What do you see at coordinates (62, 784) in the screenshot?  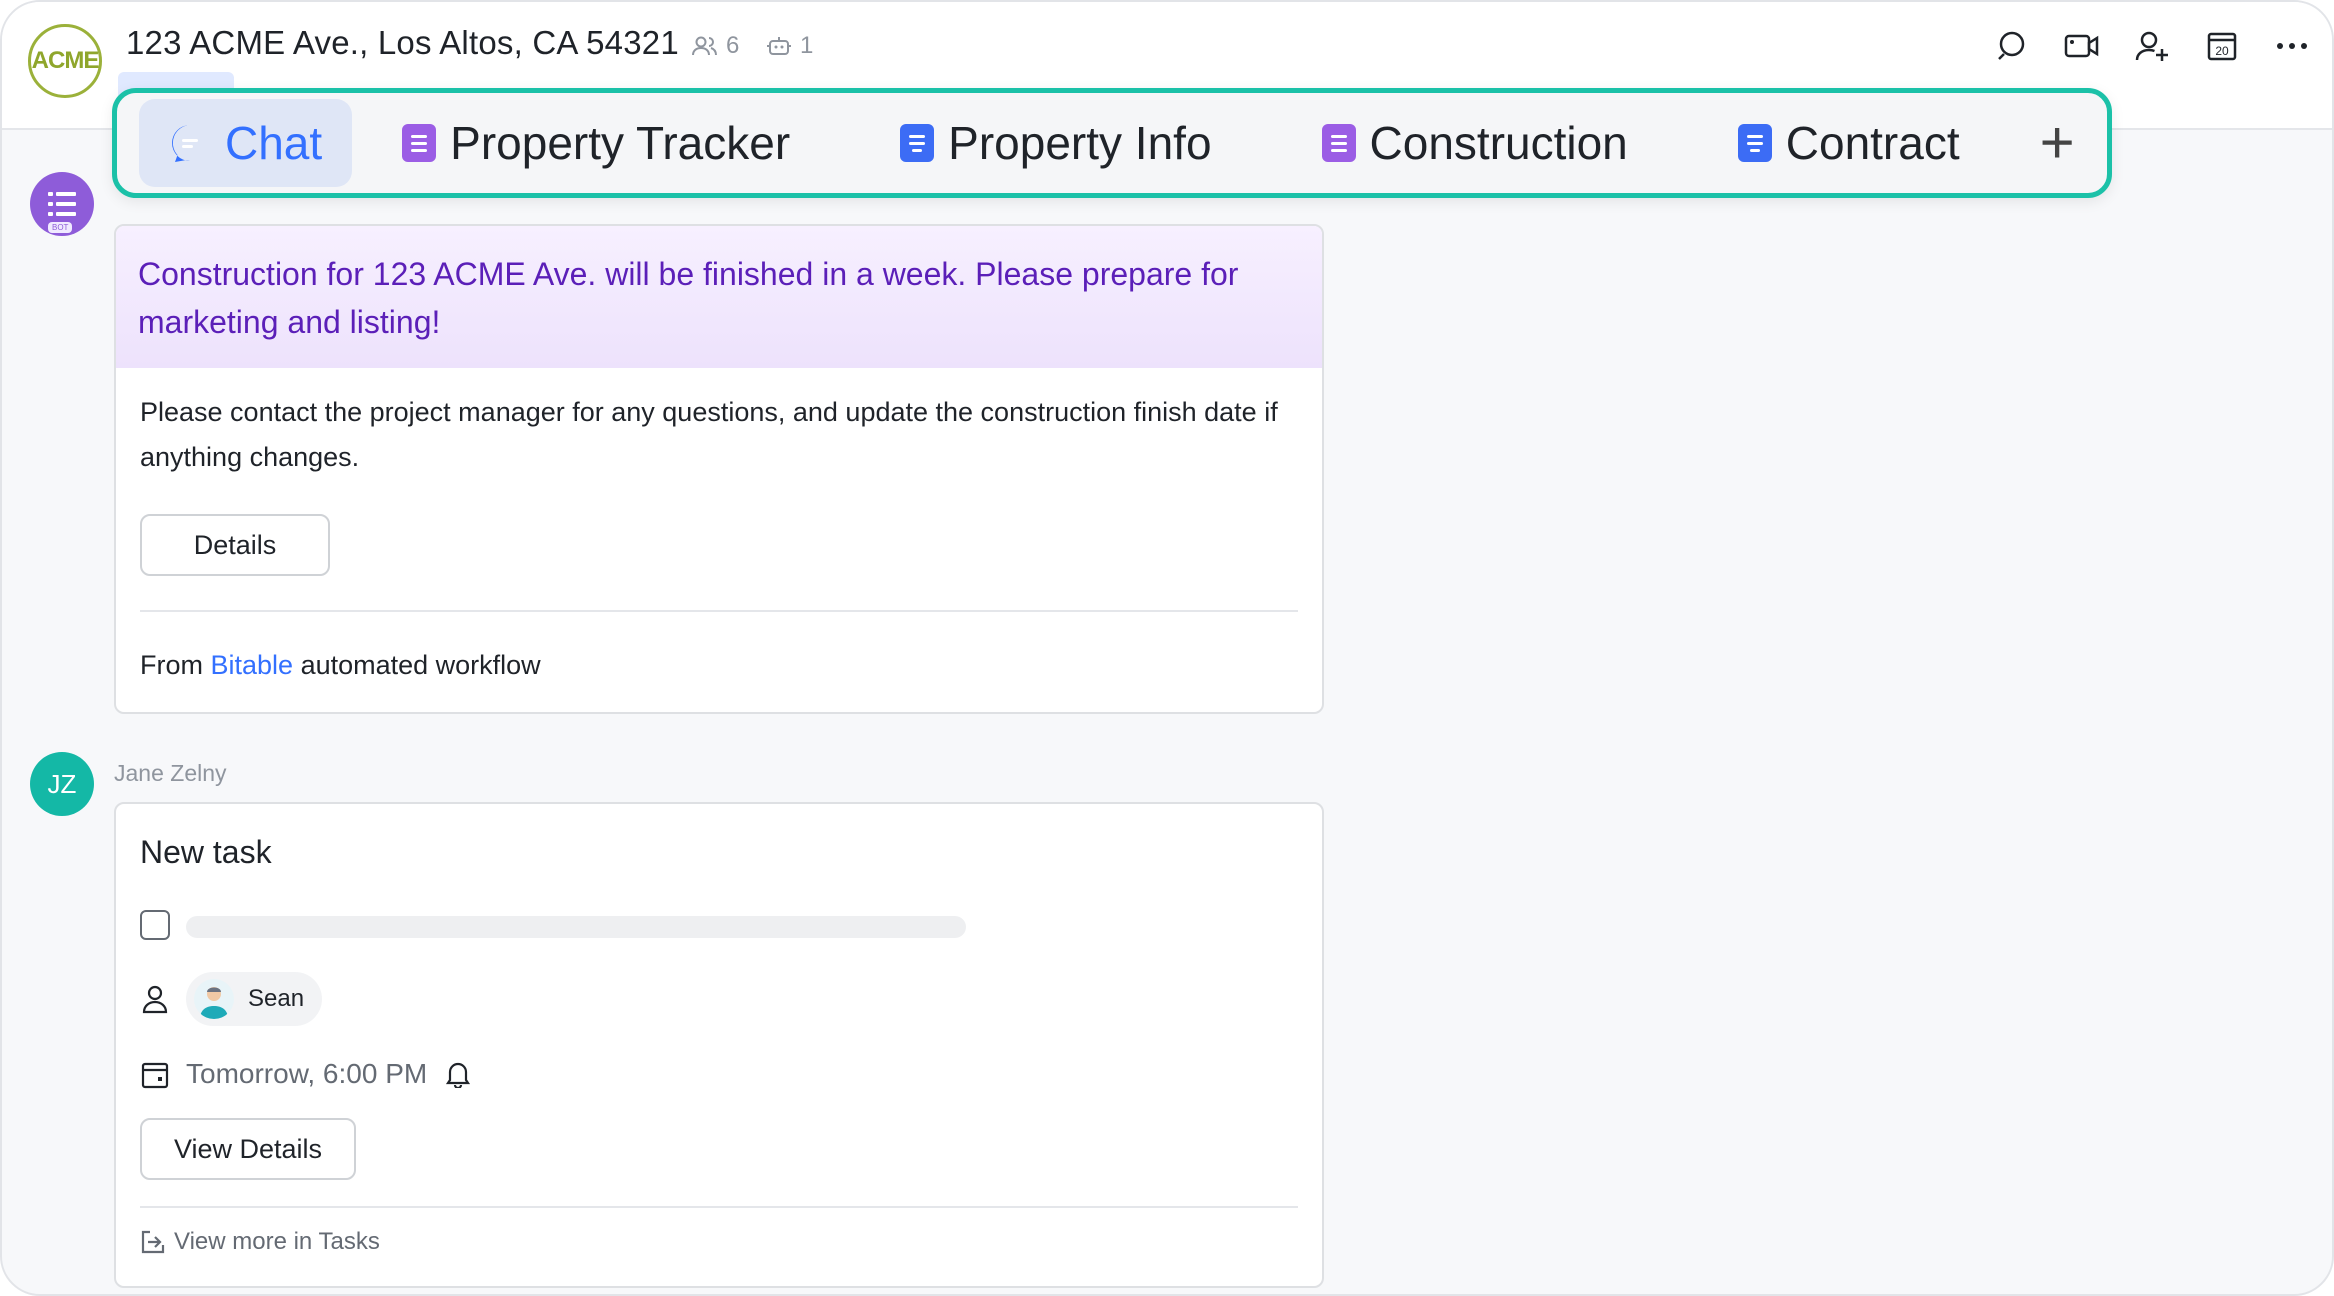 I see `sender-avatar: JZ` at bounding box center [62, 784].